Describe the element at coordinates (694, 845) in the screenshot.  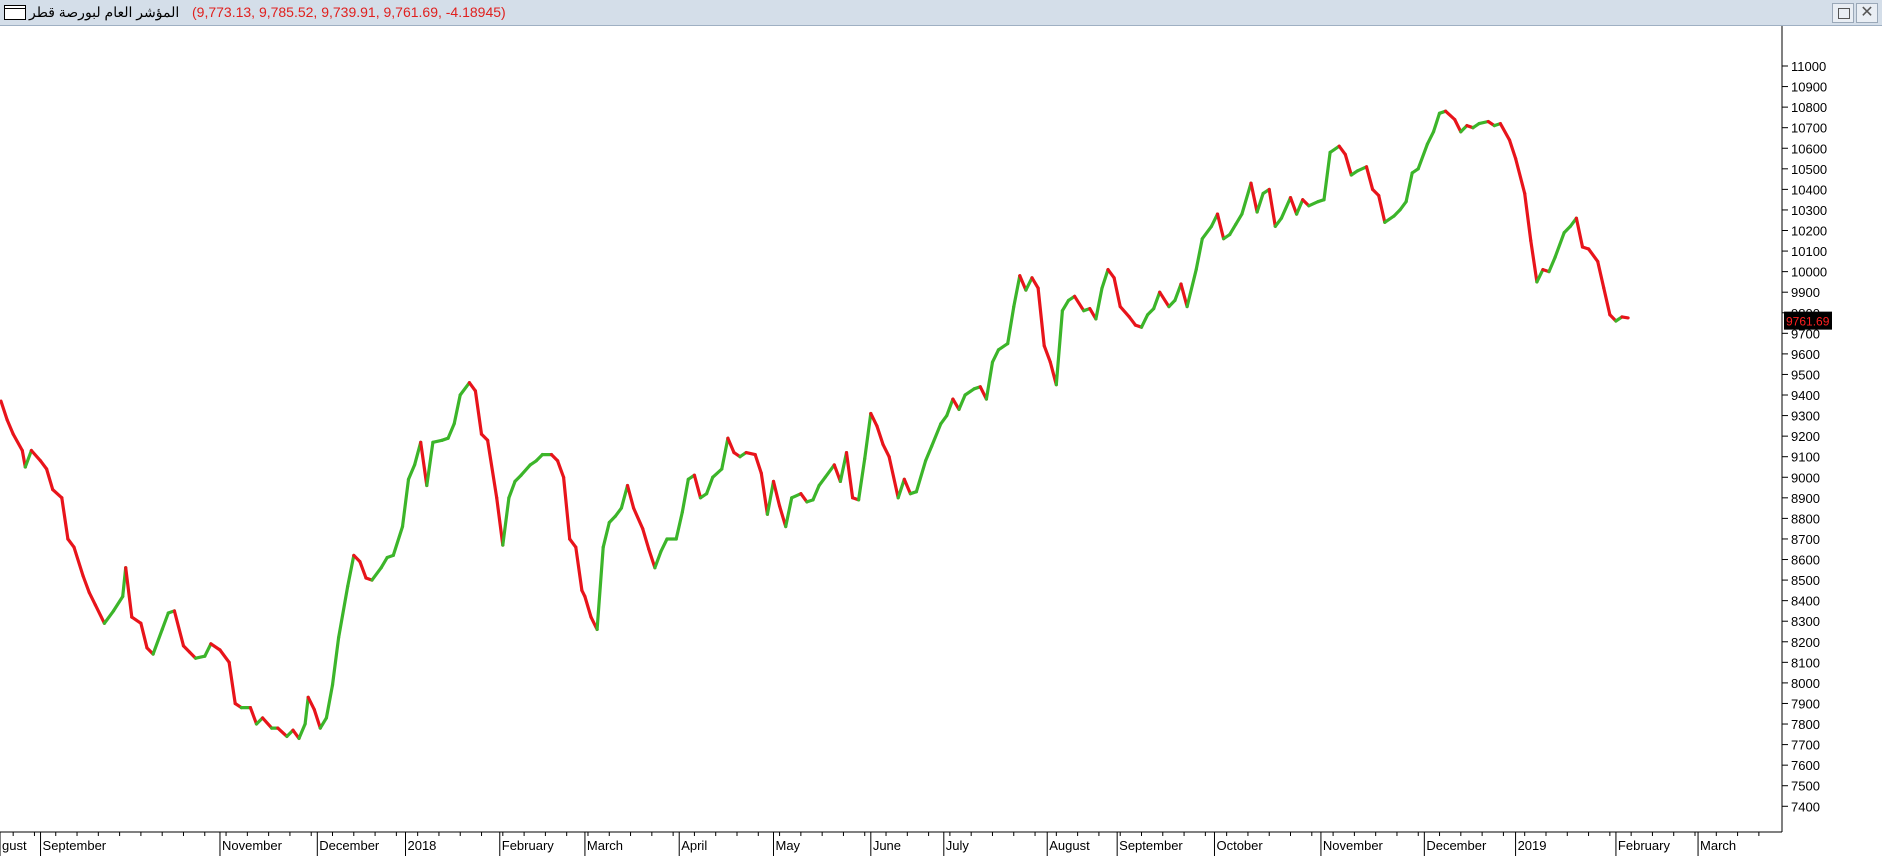
I see `x-tick-label: April` at that location.